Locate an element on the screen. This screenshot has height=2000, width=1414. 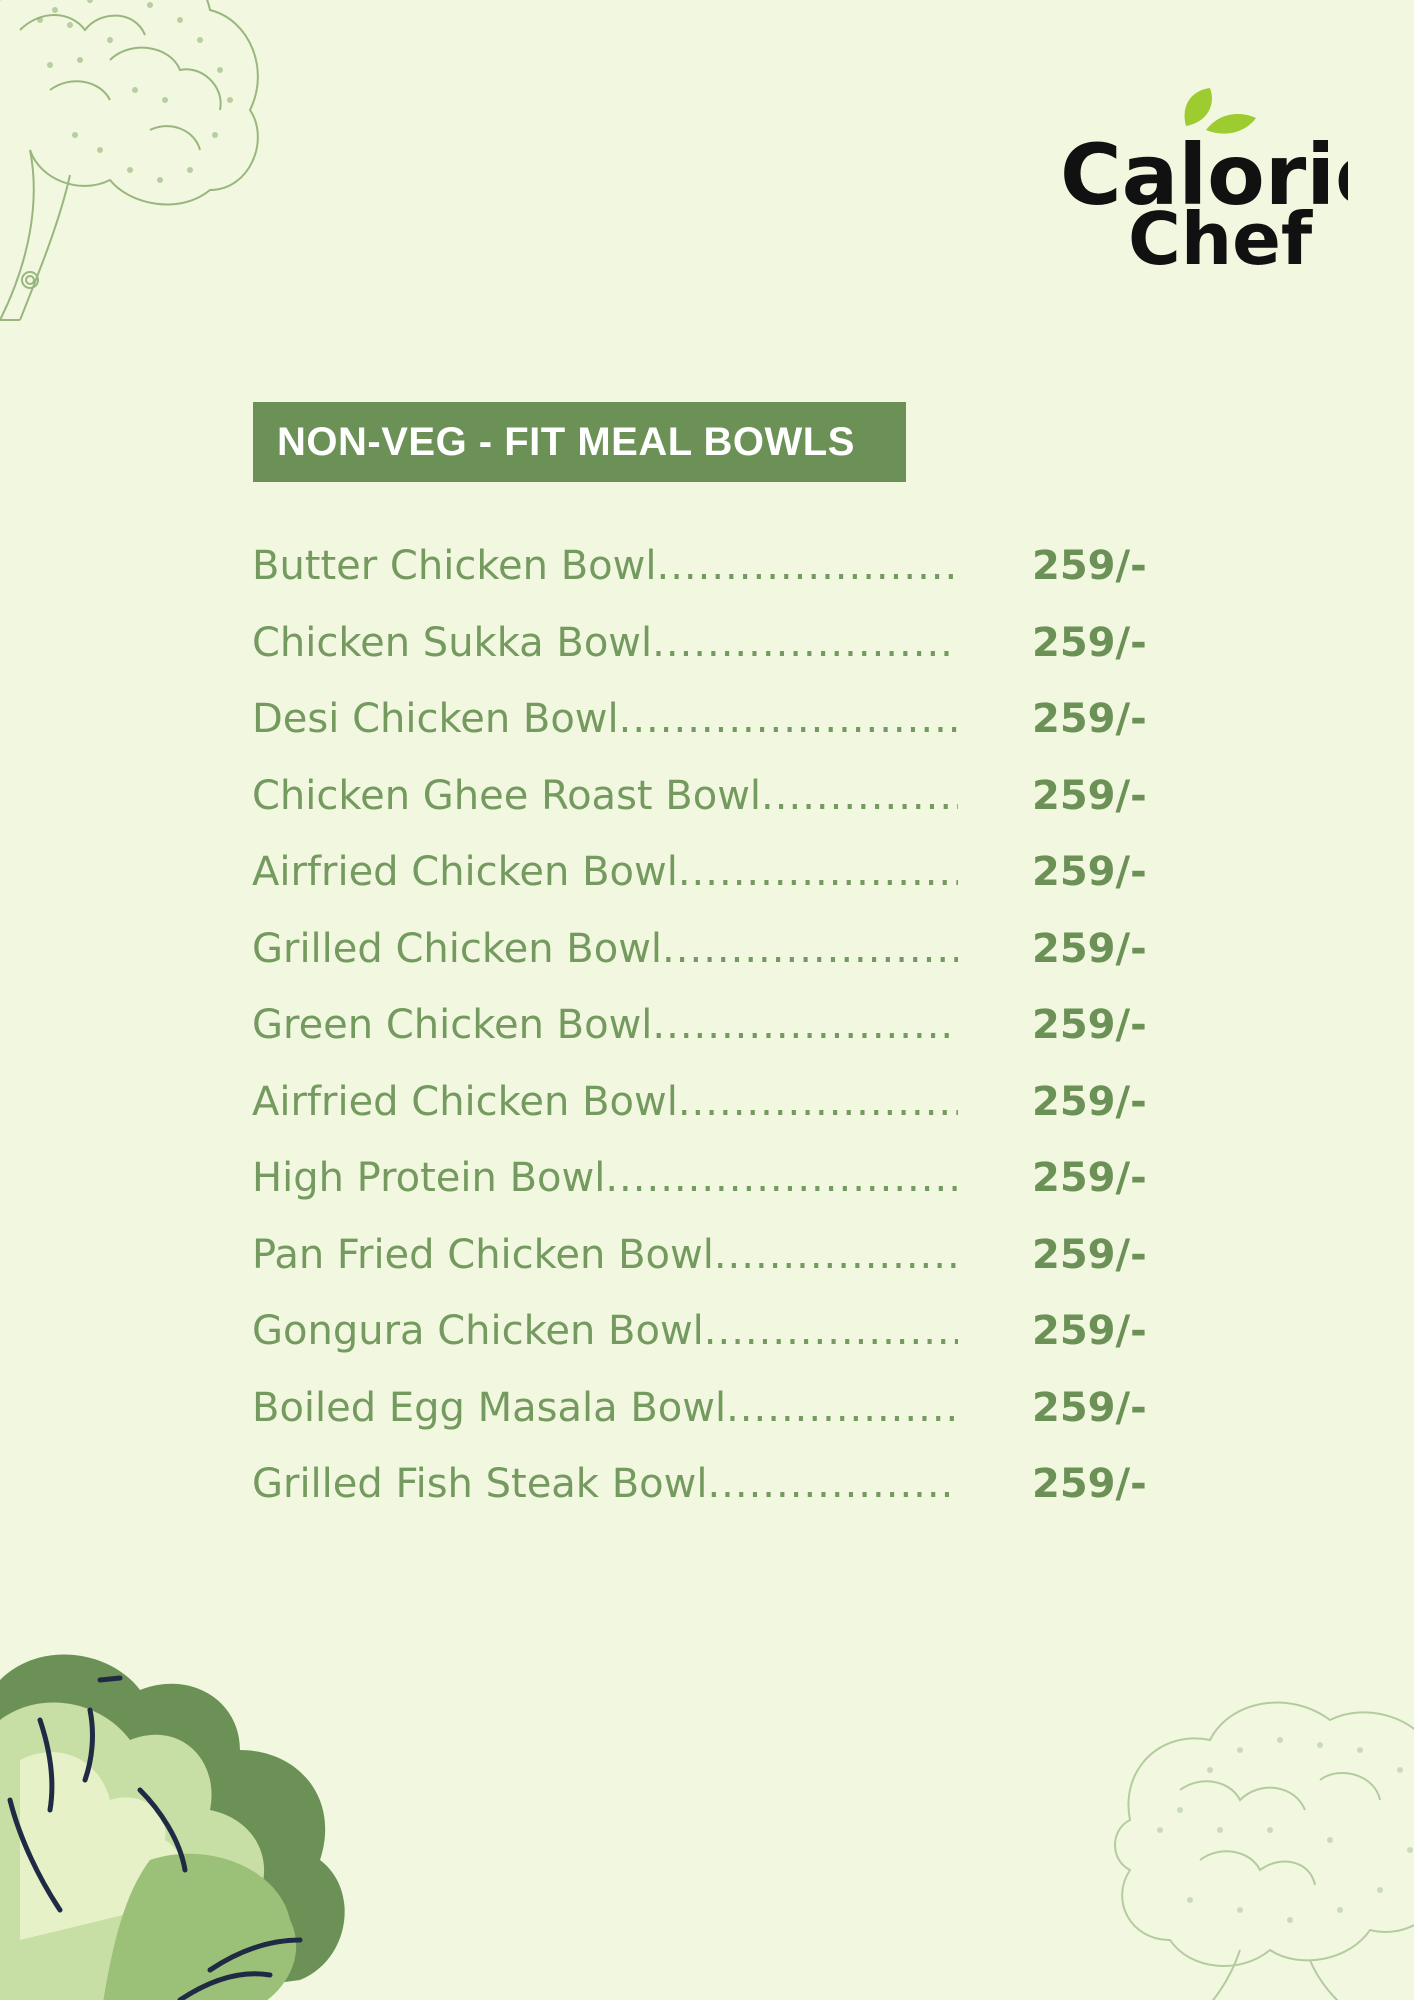
menu-item: Boiled Egg Masala Bowl 259/- is located at coordinates (712, 1408).